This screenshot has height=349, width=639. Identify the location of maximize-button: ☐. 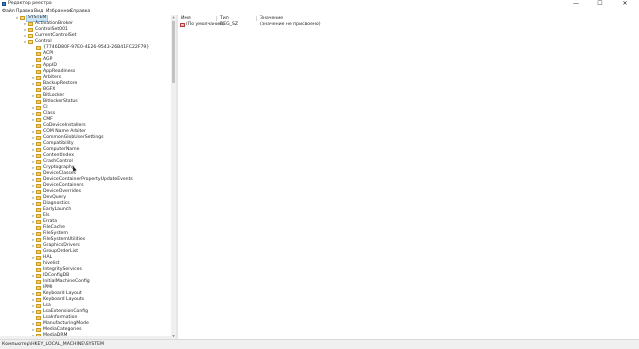
(600, 4).